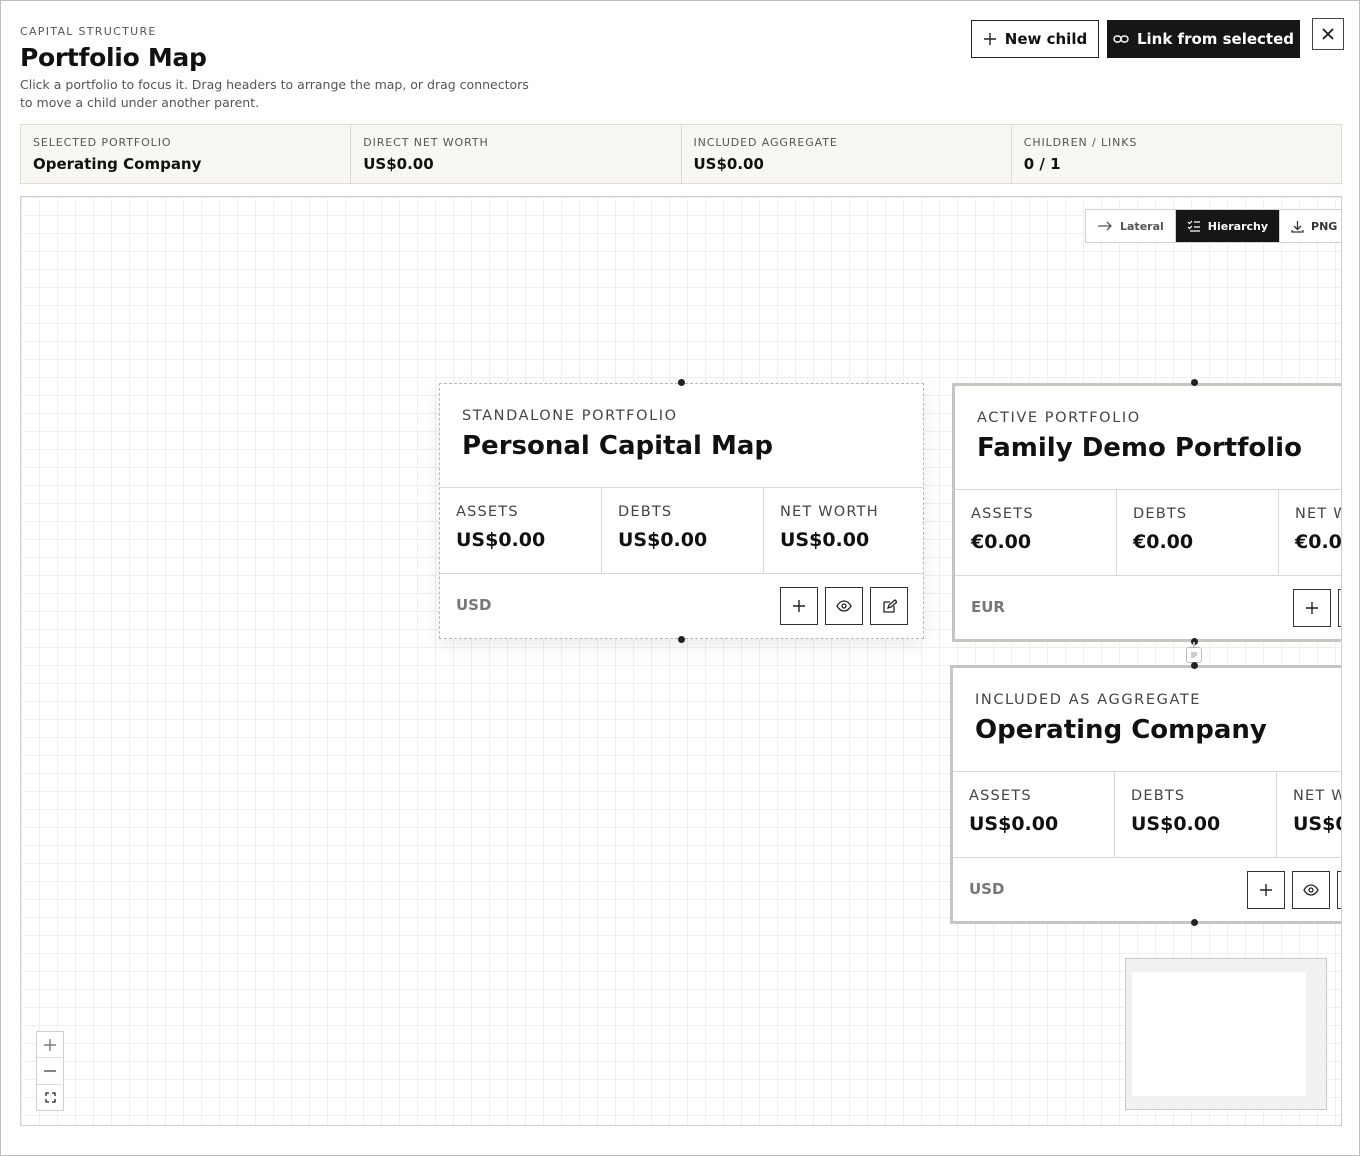 The width and height of the screenshot is (1360, 1156). I want to click on card-header: ACTIVE PORTFOLIO Family Demo Portfolio, so click(1148, 438).